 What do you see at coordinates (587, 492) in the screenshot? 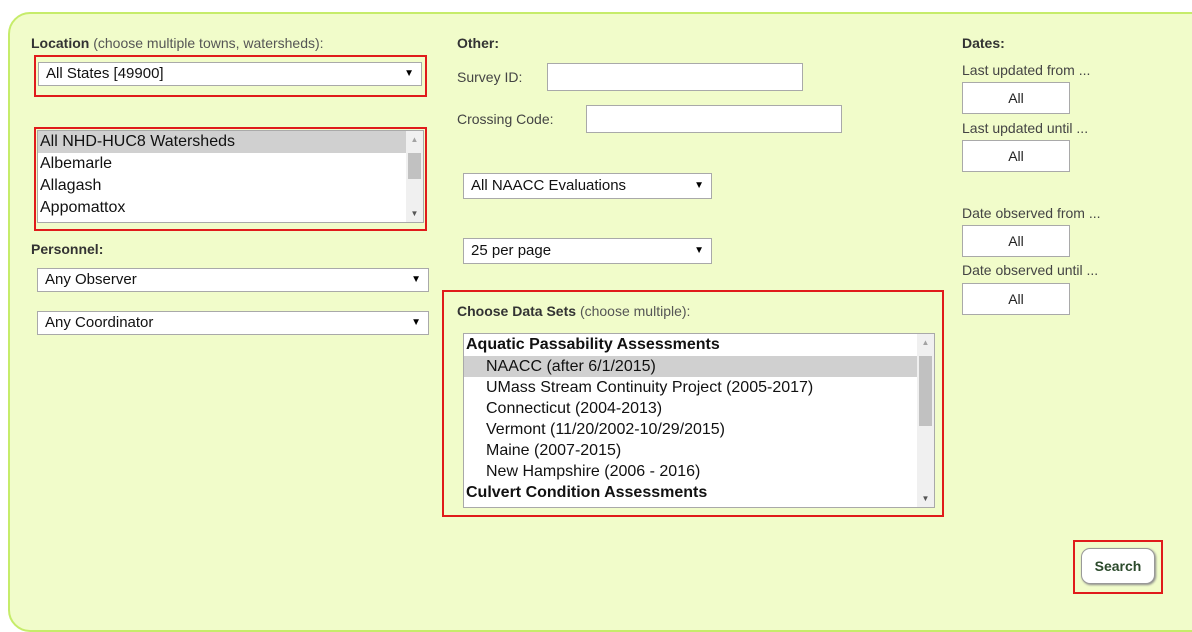
I see `dataset-group-header: Culvert Condition Assessments` at bounding box center [587, 492].